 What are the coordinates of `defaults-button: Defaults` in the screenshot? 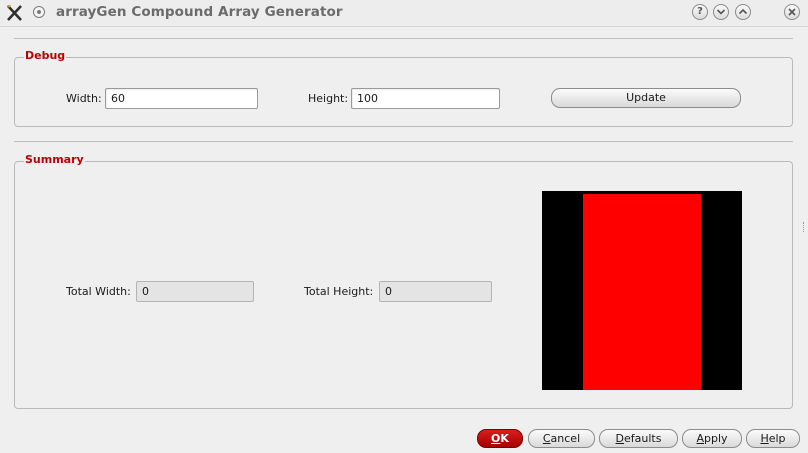 It's located at (638, 438).